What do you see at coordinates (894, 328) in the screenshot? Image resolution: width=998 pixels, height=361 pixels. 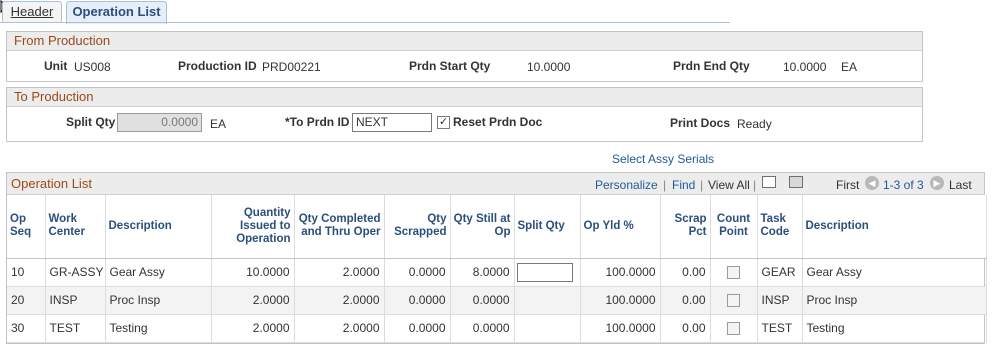 I see `task-description-cell: Testing` at bounding box center [894, 328].